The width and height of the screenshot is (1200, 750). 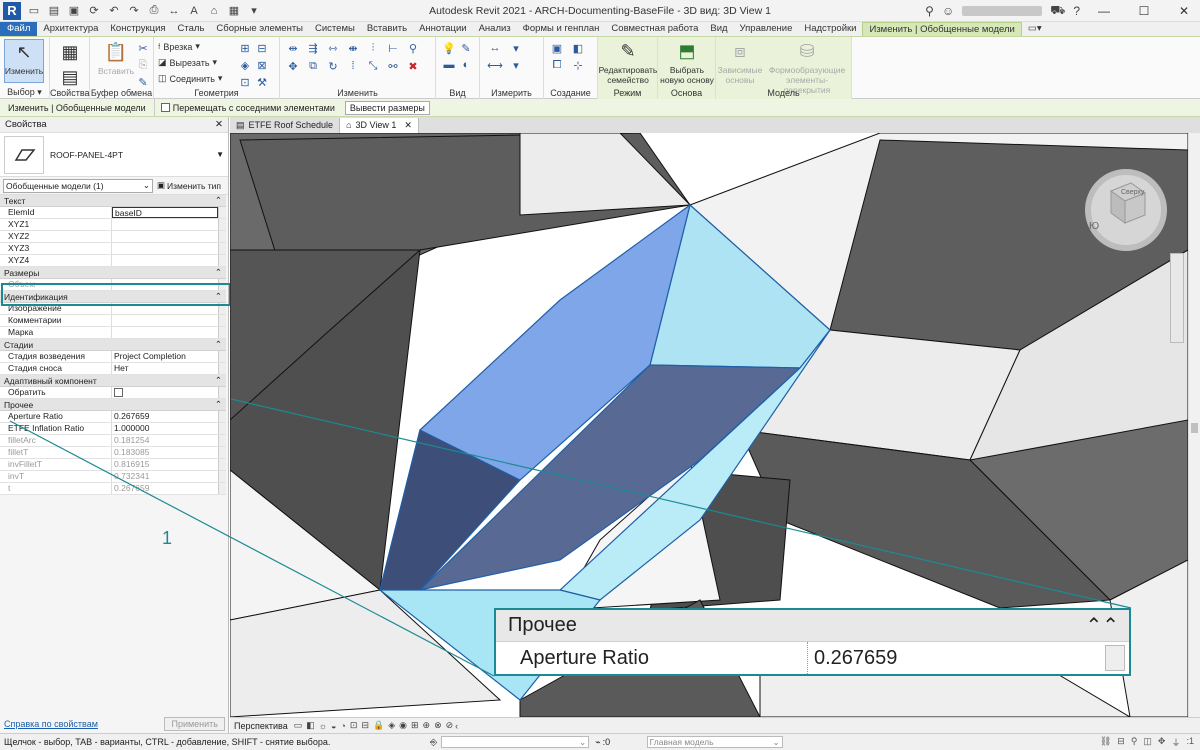 I want to click on user-icon: ☺, so click(x=948, y=11).